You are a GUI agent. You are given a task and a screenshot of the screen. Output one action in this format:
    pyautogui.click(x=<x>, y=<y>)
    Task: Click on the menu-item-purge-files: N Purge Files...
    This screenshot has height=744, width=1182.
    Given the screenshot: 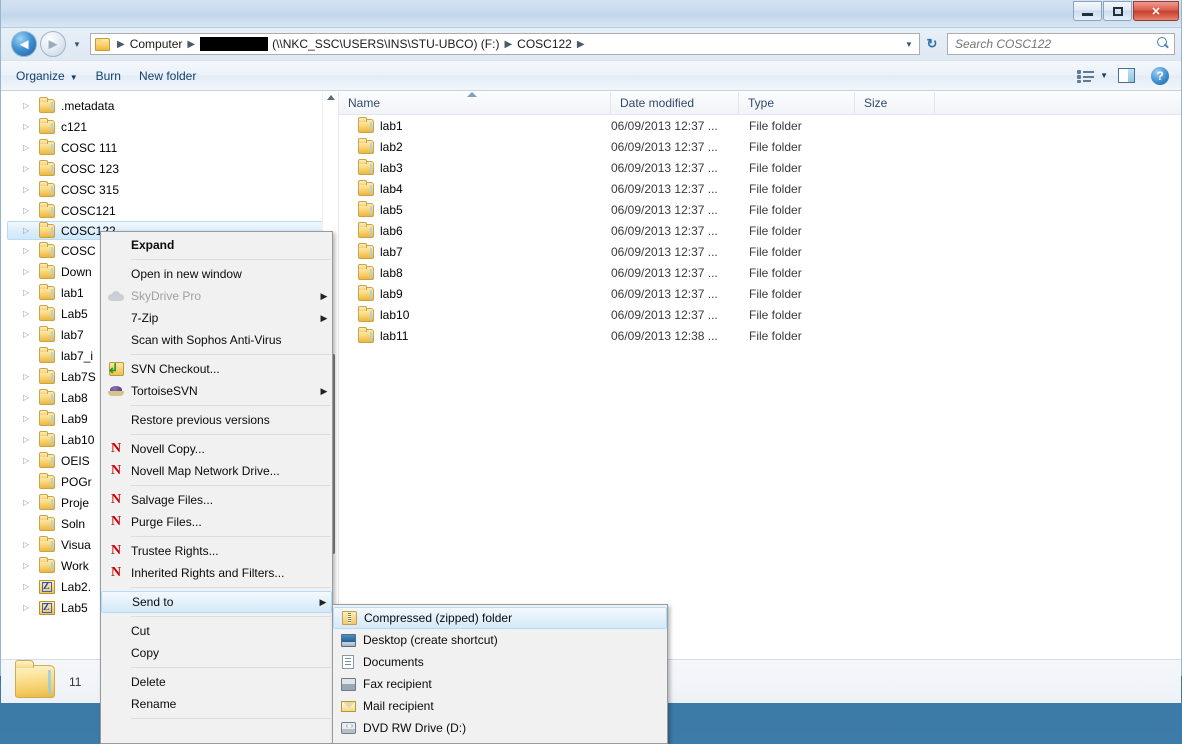 What is the action you would take?
    pyautogui.click(x=216, y=522)
    